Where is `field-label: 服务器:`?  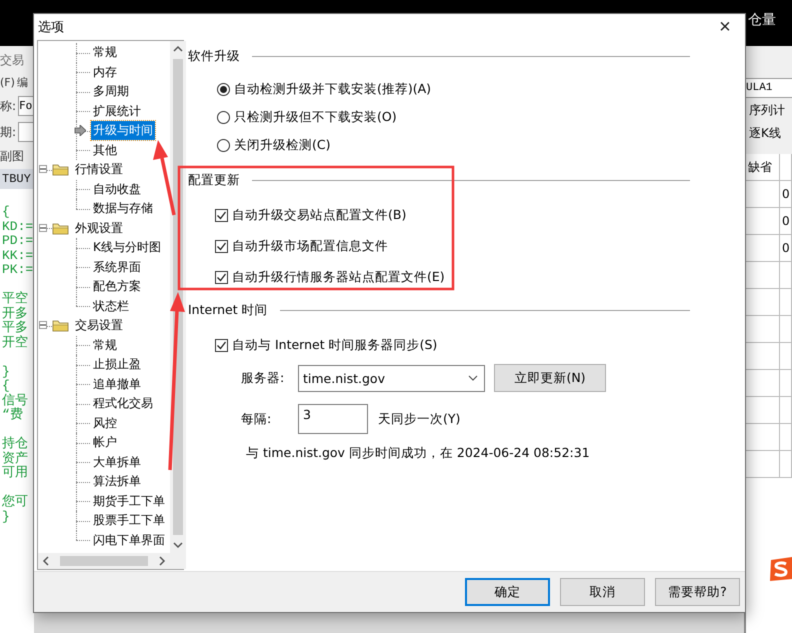 field-label: 服务器: is located at coordinates (263, 378).